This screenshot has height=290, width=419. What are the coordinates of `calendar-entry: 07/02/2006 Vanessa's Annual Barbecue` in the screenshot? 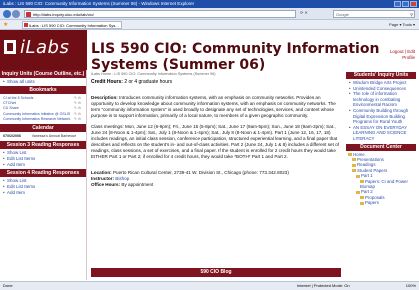 It's located at (43, 136).